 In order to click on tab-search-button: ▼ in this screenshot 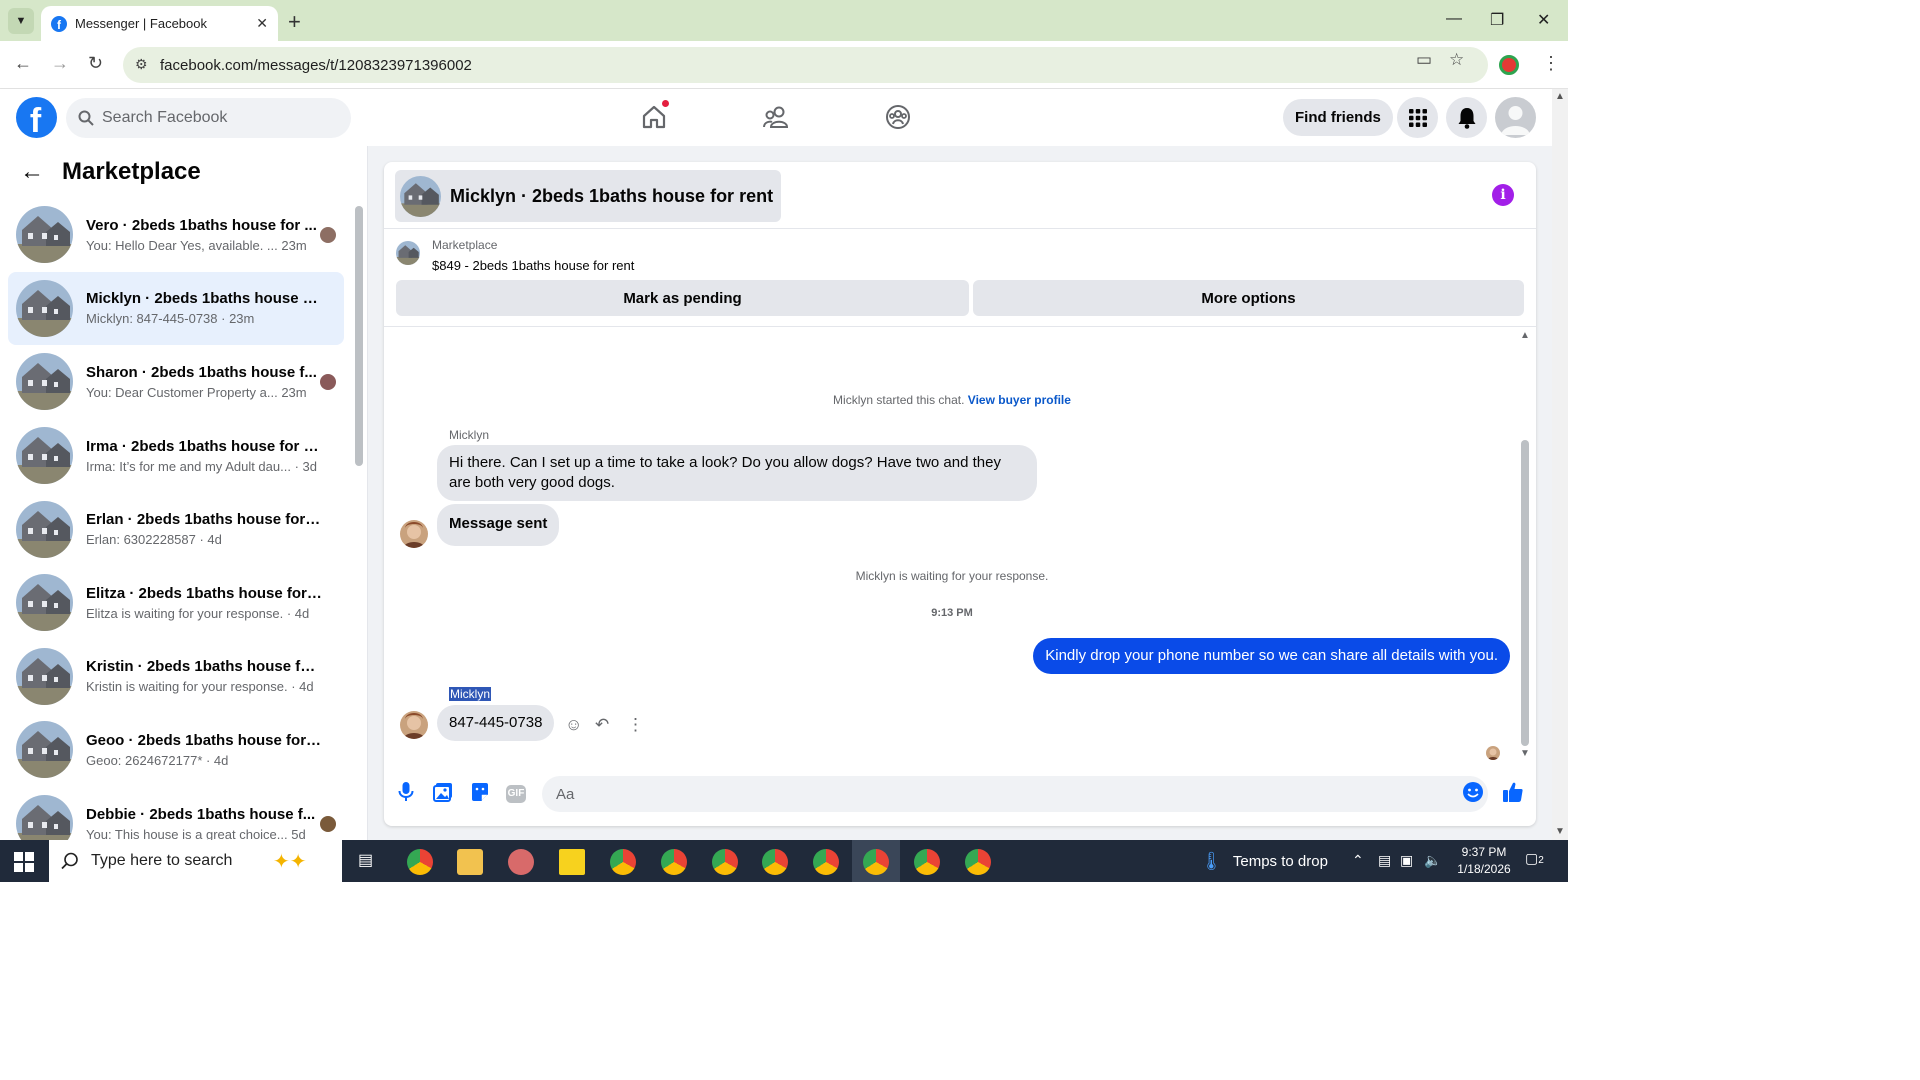, I will do `click(21, 21)`.